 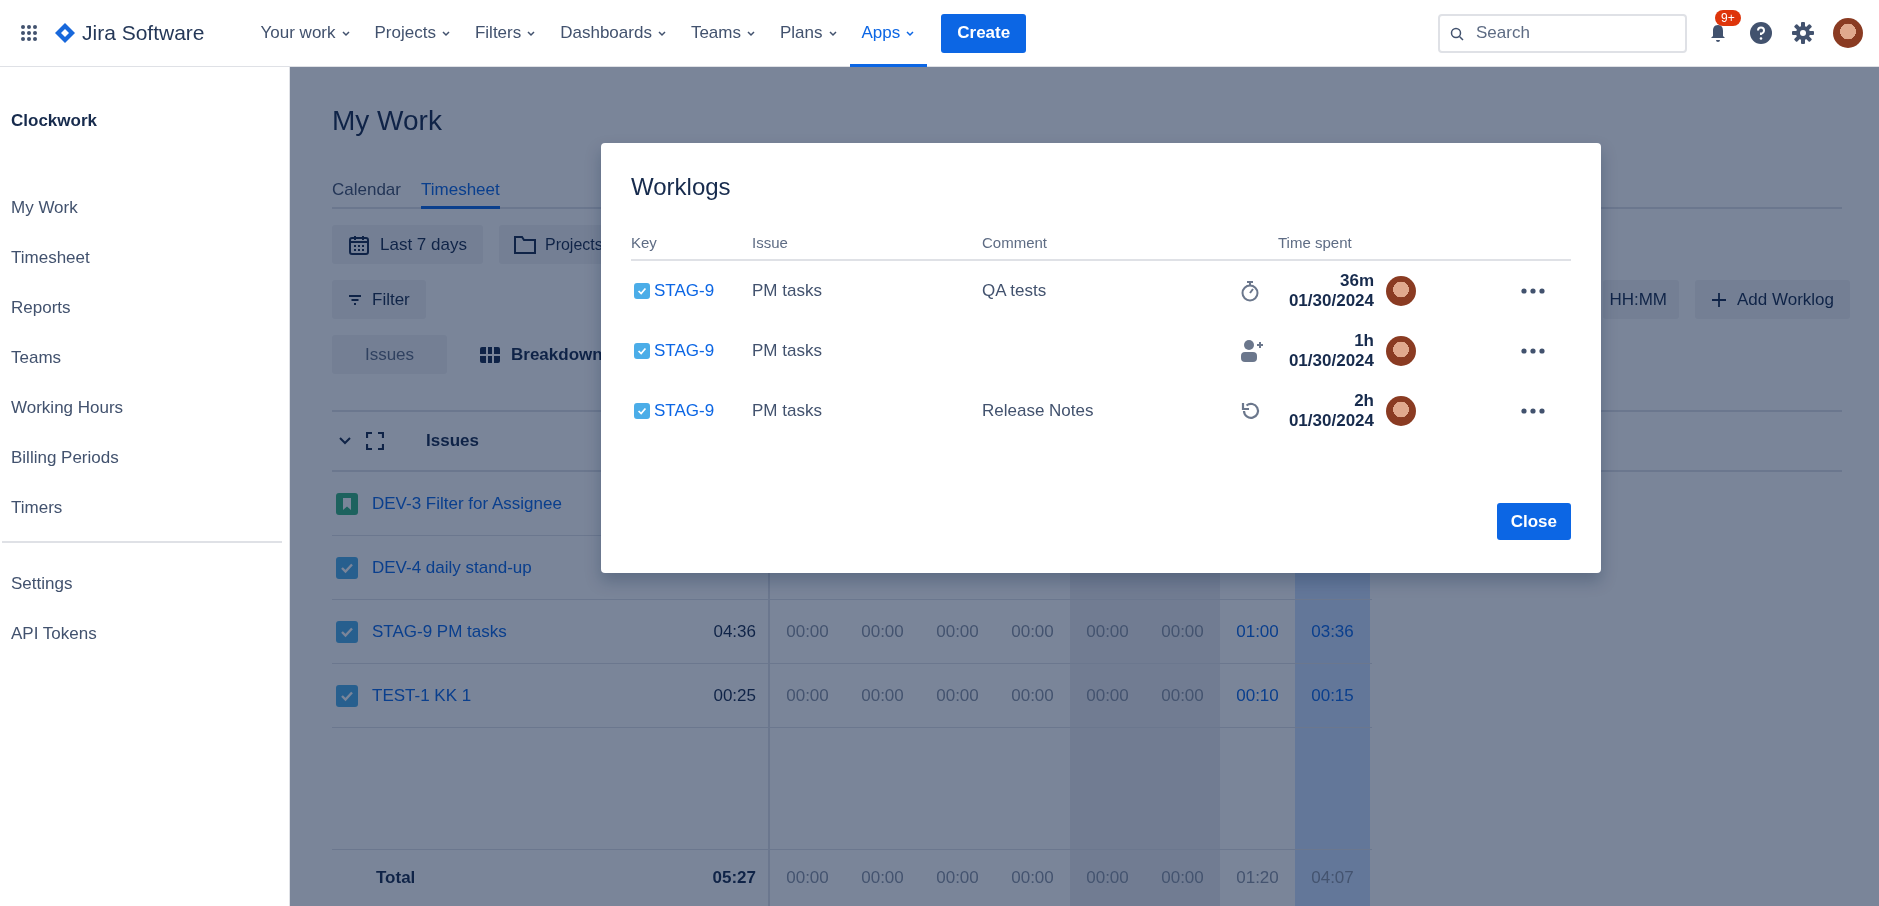 I want to click on time-cell: 00:15, so click(x=1332, y=695).